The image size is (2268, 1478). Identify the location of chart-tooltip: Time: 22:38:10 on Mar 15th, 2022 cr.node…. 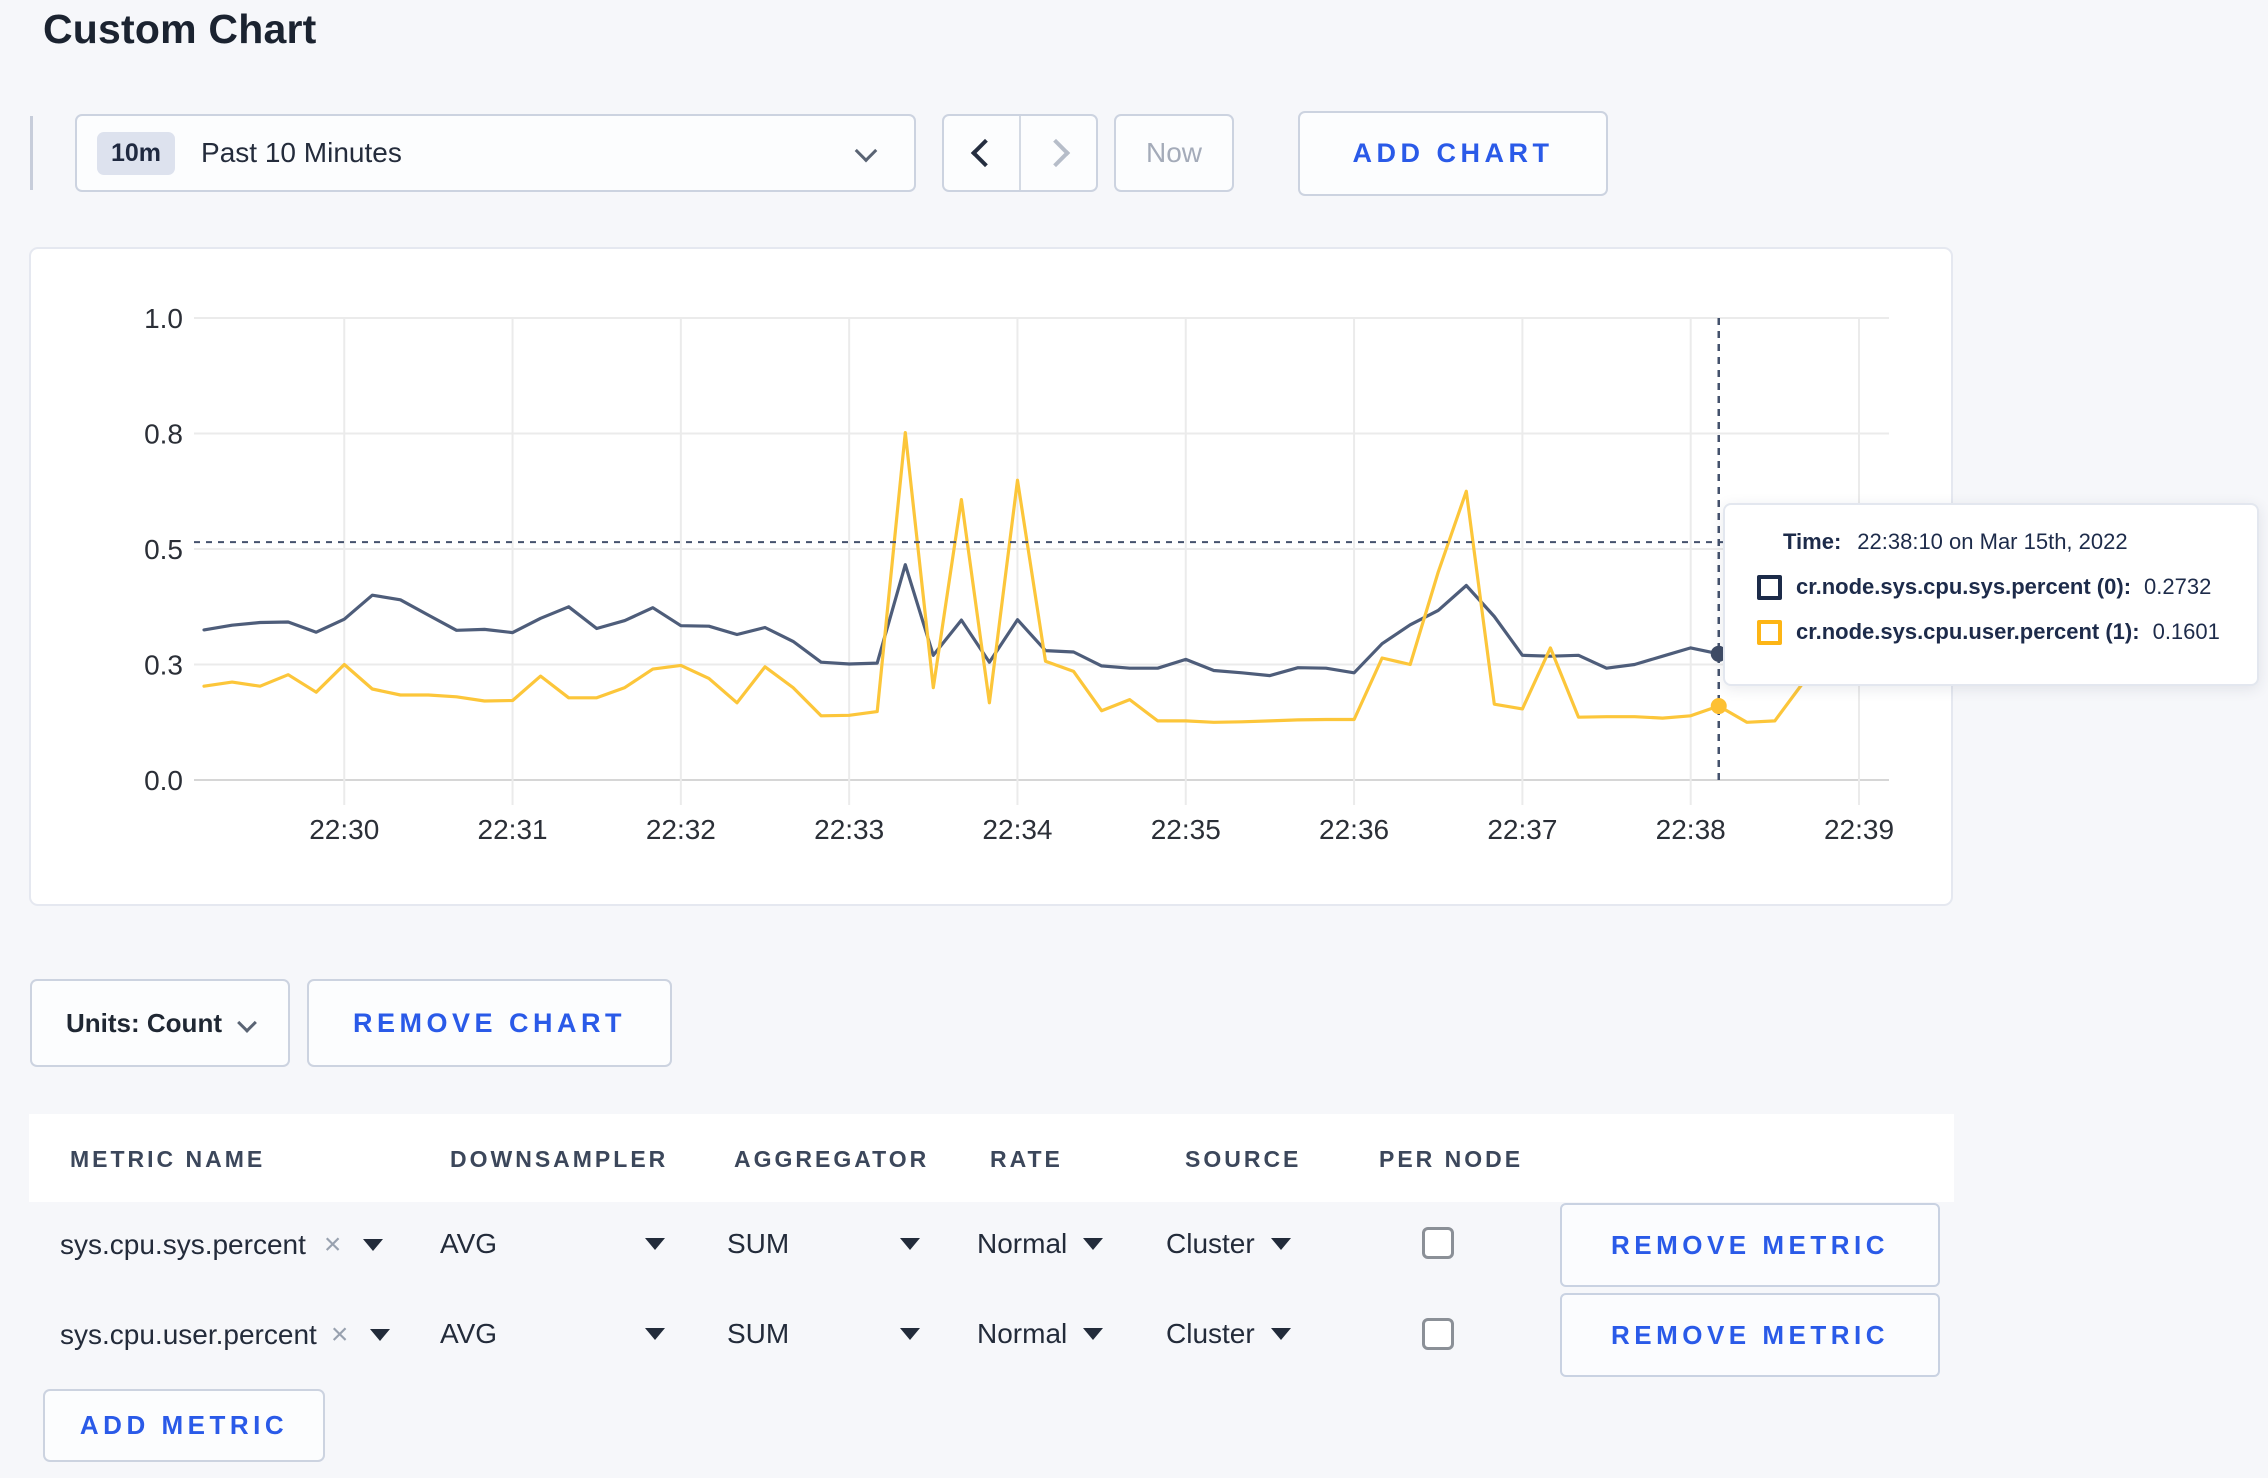
(1991, 594).